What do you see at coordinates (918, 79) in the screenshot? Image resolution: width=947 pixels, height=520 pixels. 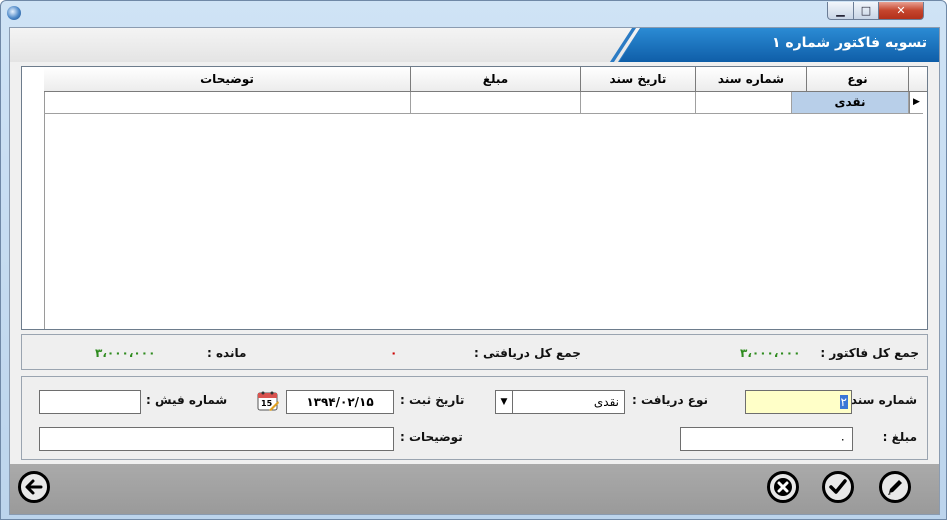 I see `column-header-indicator` at bounding box center [918, 79].